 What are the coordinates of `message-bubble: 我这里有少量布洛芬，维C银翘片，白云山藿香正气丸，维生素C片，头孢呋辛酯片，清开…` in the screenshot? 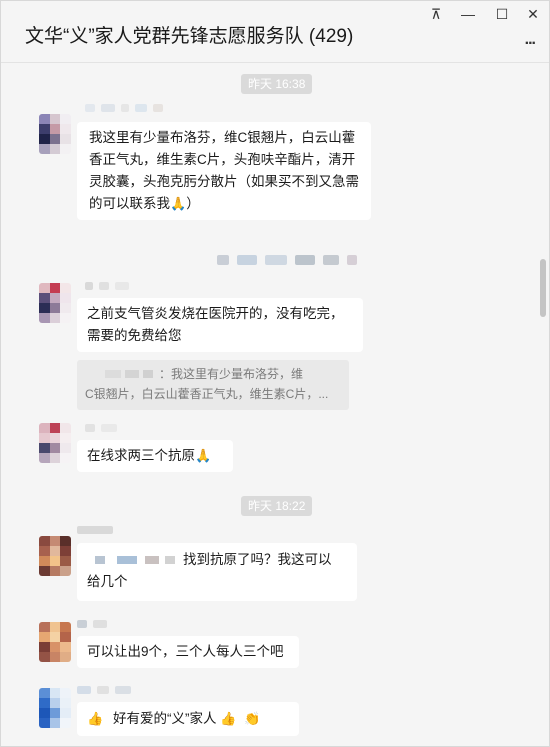 It's located at (224, 171).